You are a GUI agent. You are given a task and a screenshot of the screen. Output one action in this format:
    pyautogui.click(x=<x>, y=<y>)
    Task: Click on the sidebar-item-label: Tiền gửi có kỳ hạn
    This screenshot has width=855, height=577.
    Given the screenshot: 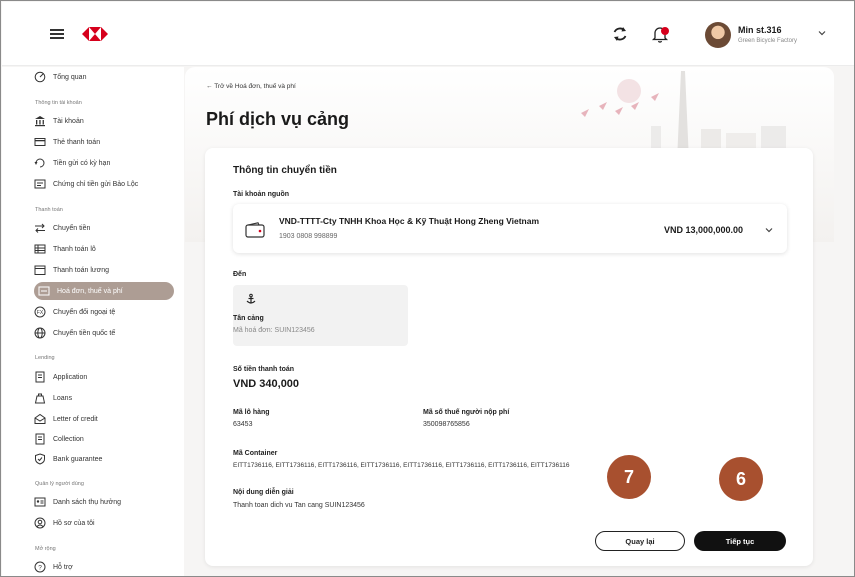 What is the action you would take?
    pyautogui.click(x=82, y=163)
    